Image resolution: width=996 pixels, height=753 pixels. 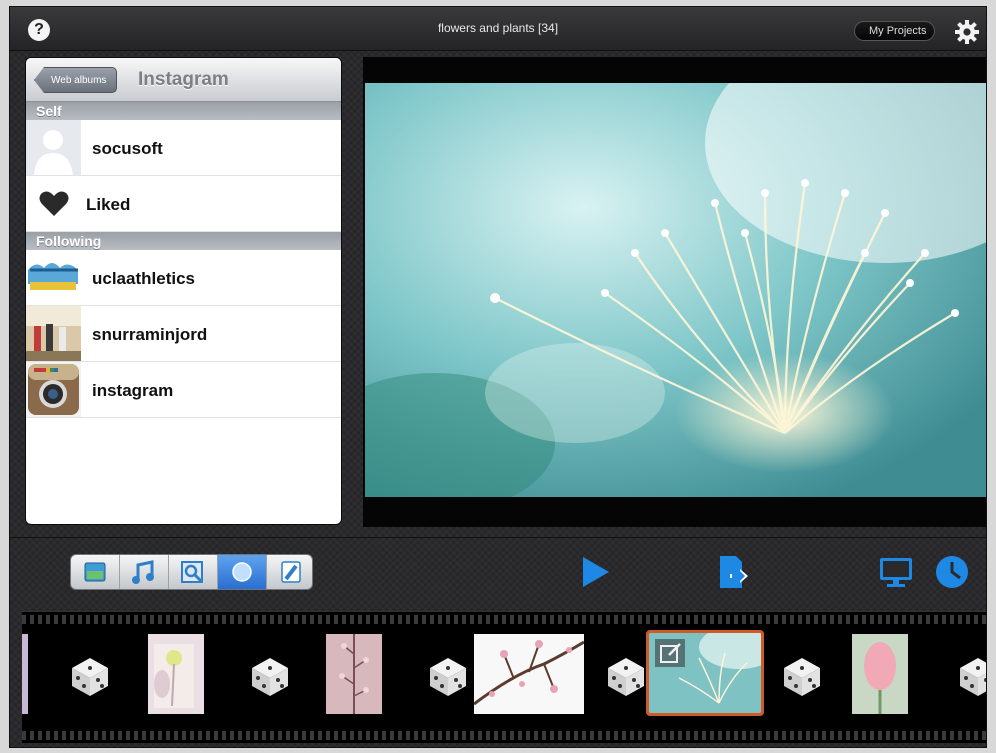 I want to click on list-item-label: snurraminjord, so click(x=150, y=334).